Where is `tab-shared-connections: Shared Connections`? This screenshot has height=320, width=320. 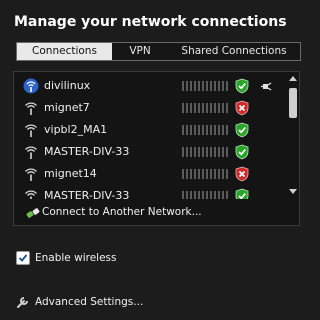
tab-shared-connections: Shared Connections is located at coordinates (234, 51).